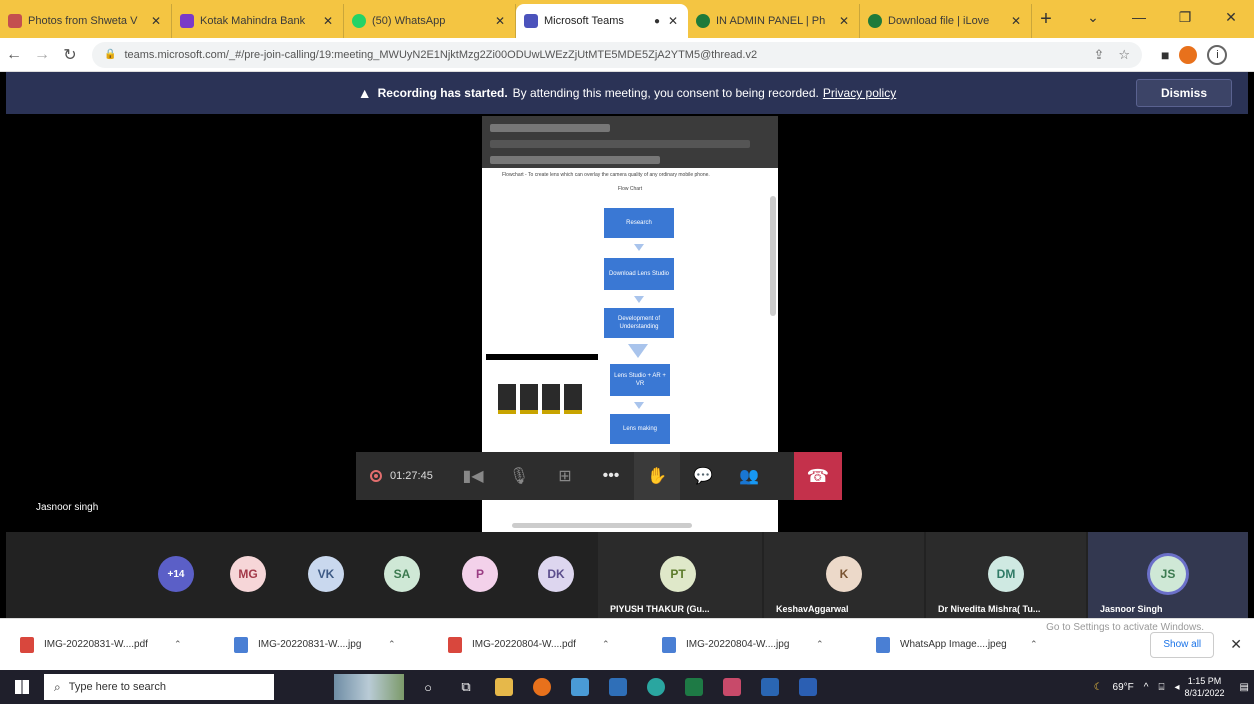 This screenshot has height=704, width=1254. Describe the element at coordinates (946, 21) in the screenshot. I see `tab-download-file: Download file | iLove ✕` at that location.